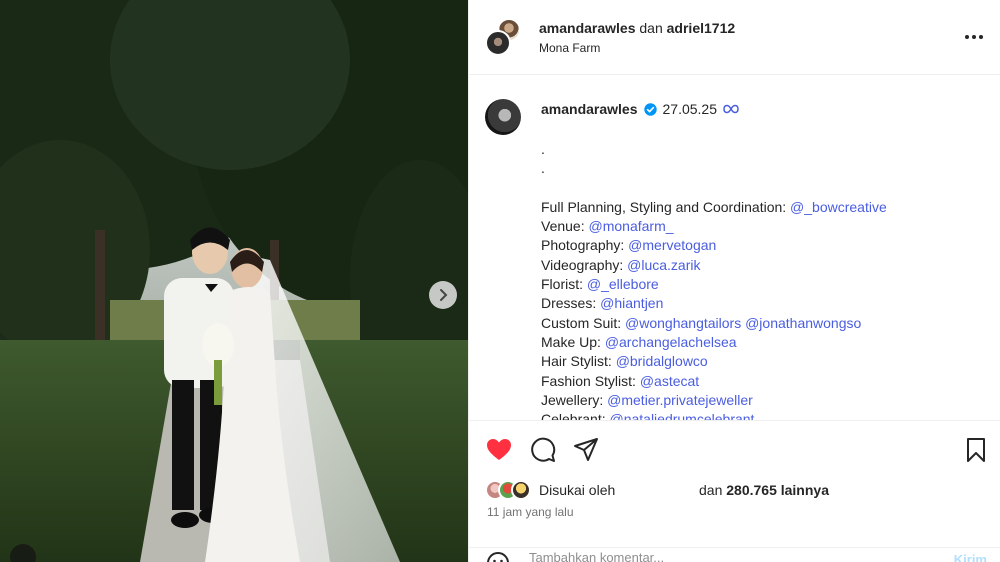  I want to click on credit-line: Hair Stylist: @bridalglowco, so click(766, 361).